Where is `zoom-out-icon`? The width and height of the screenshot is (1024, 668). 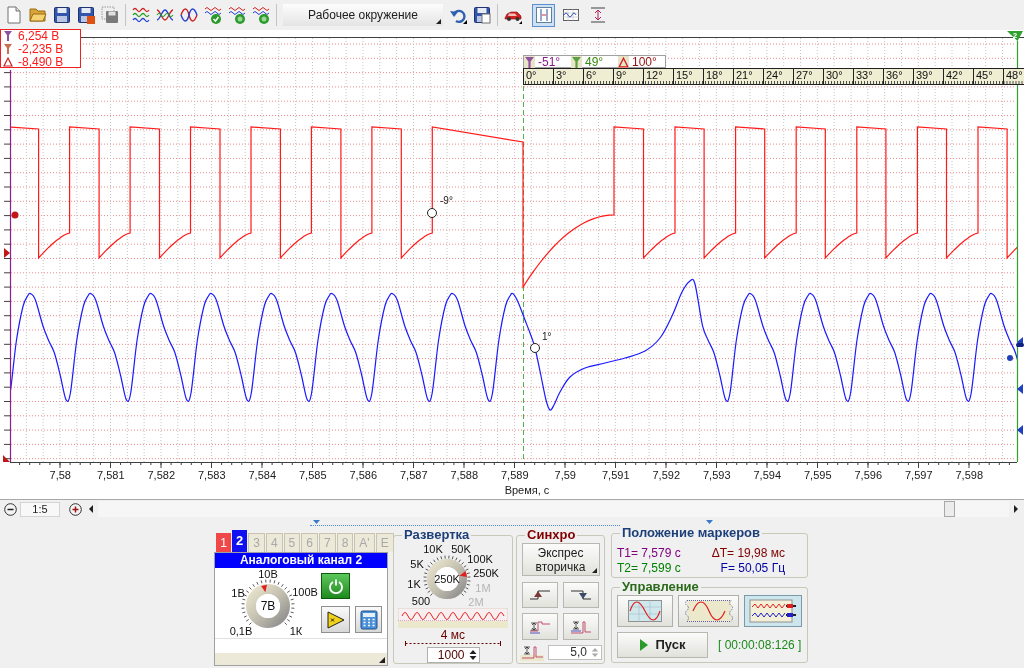 zoom-out-icon is located at coordinates (10, 509).